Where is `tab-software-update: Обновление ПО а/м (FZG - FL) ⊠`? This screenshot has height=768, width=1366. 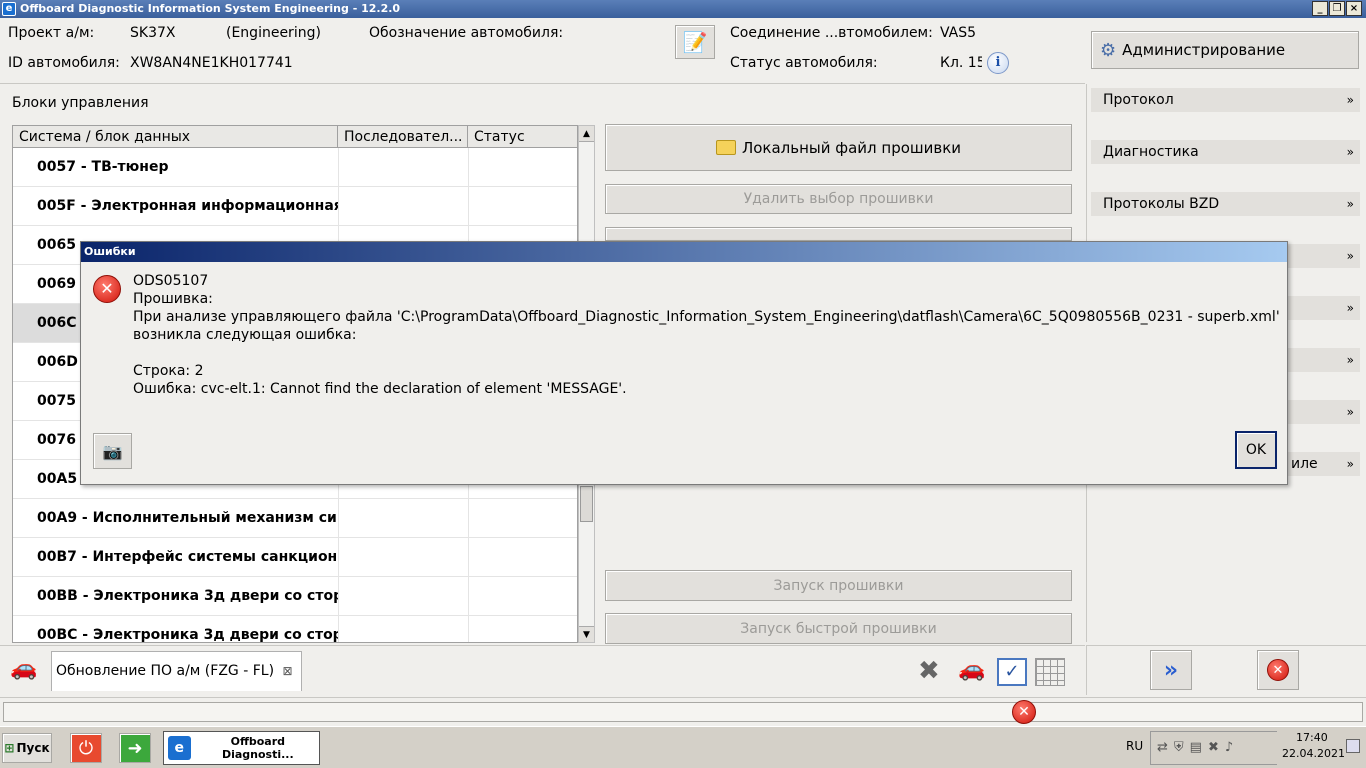
tab-software-update: Обновление ПО а/м (FZG - FL) ⊠ is located at coordinates (176, 671).